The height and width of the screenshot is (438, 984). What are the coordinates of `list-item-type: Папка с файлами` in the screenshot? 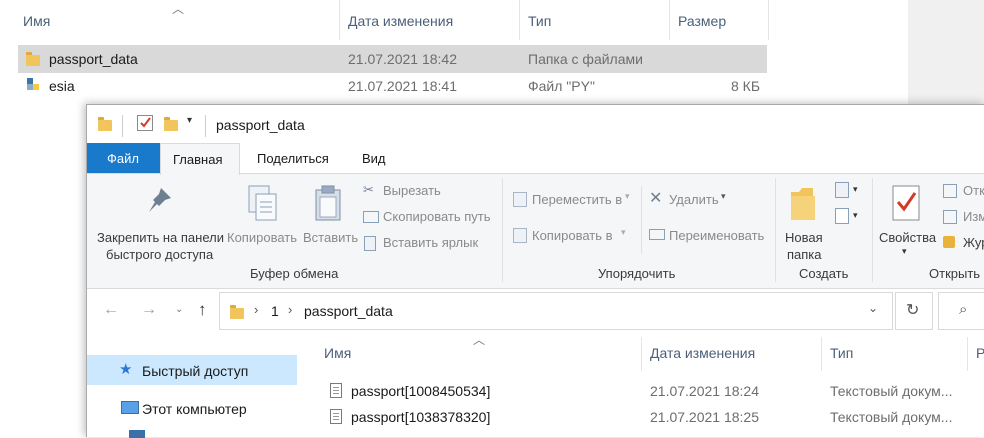 It's located at (585, 59).